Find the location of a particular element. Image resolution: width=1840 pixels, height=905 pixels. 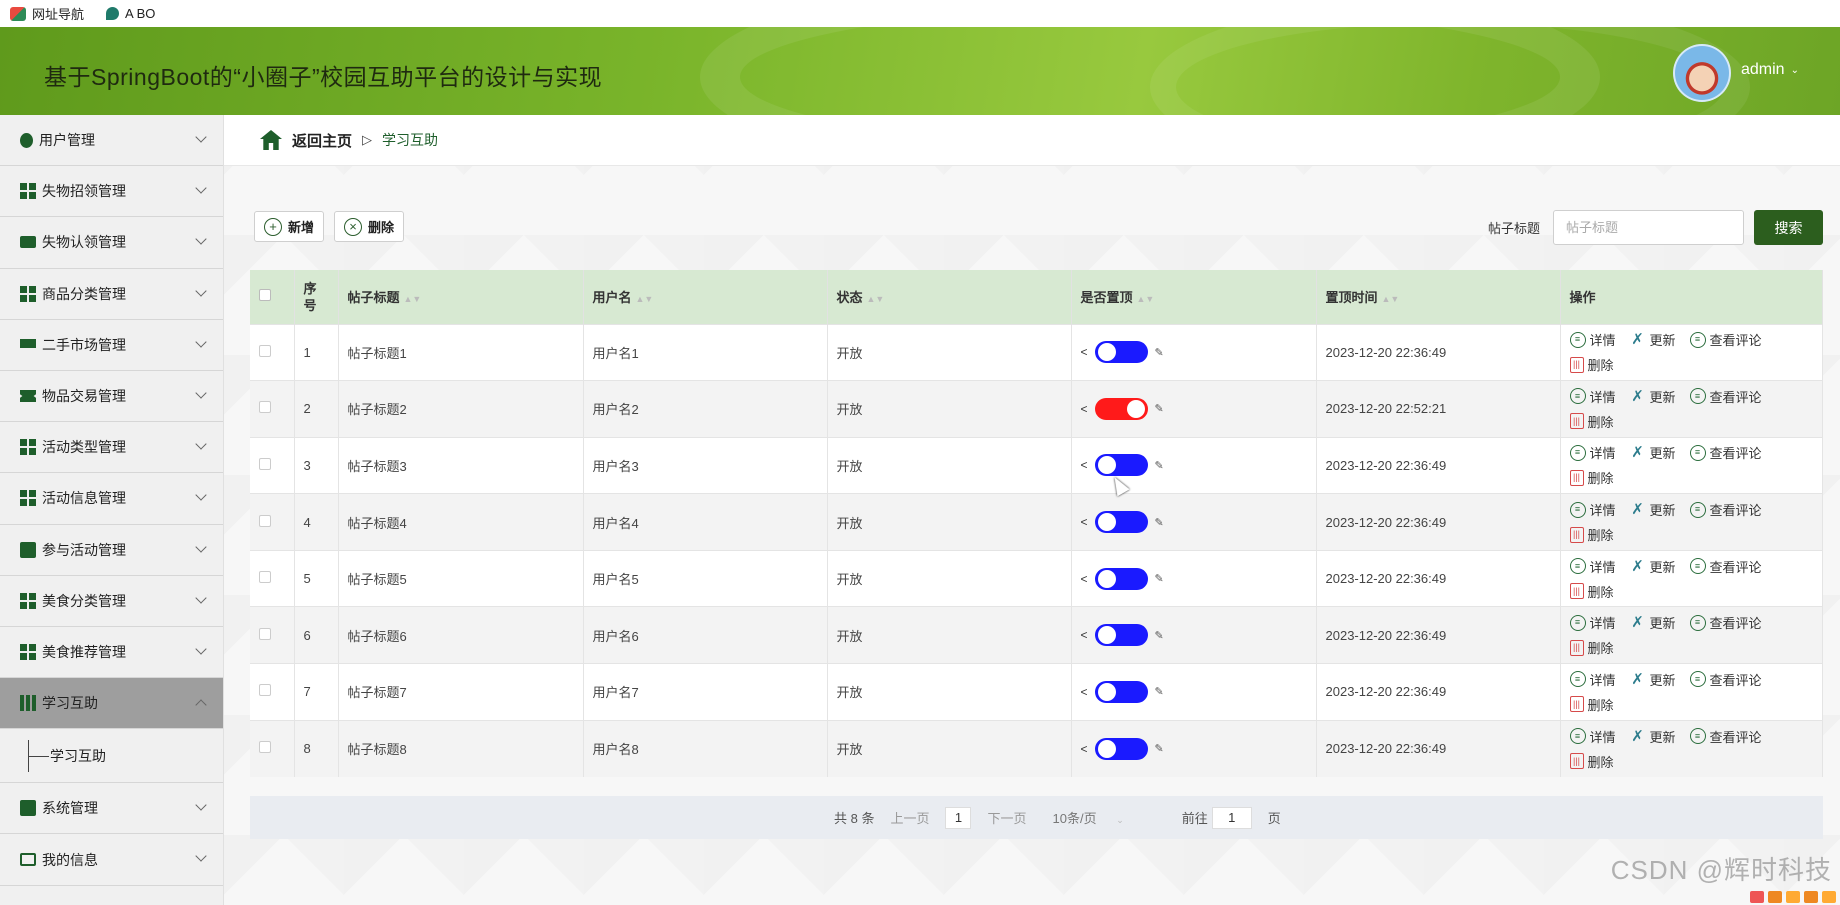

sidebar-item-label: 物品交易管理 is located at coordinates (84, 396).